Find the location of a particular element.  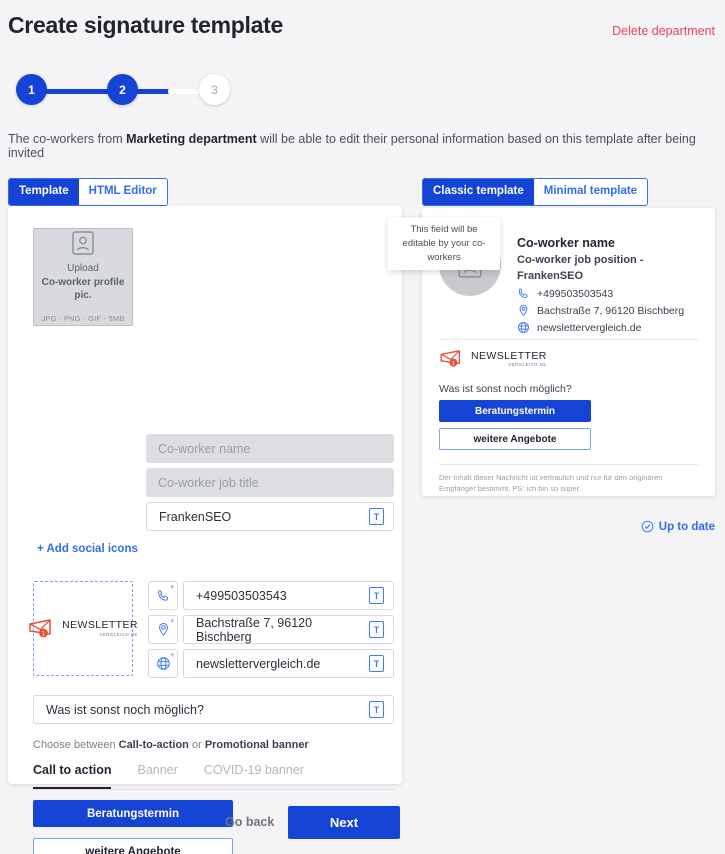

editor-mode-tabs: Template HTML Editor is located at coordinates (88, 192).